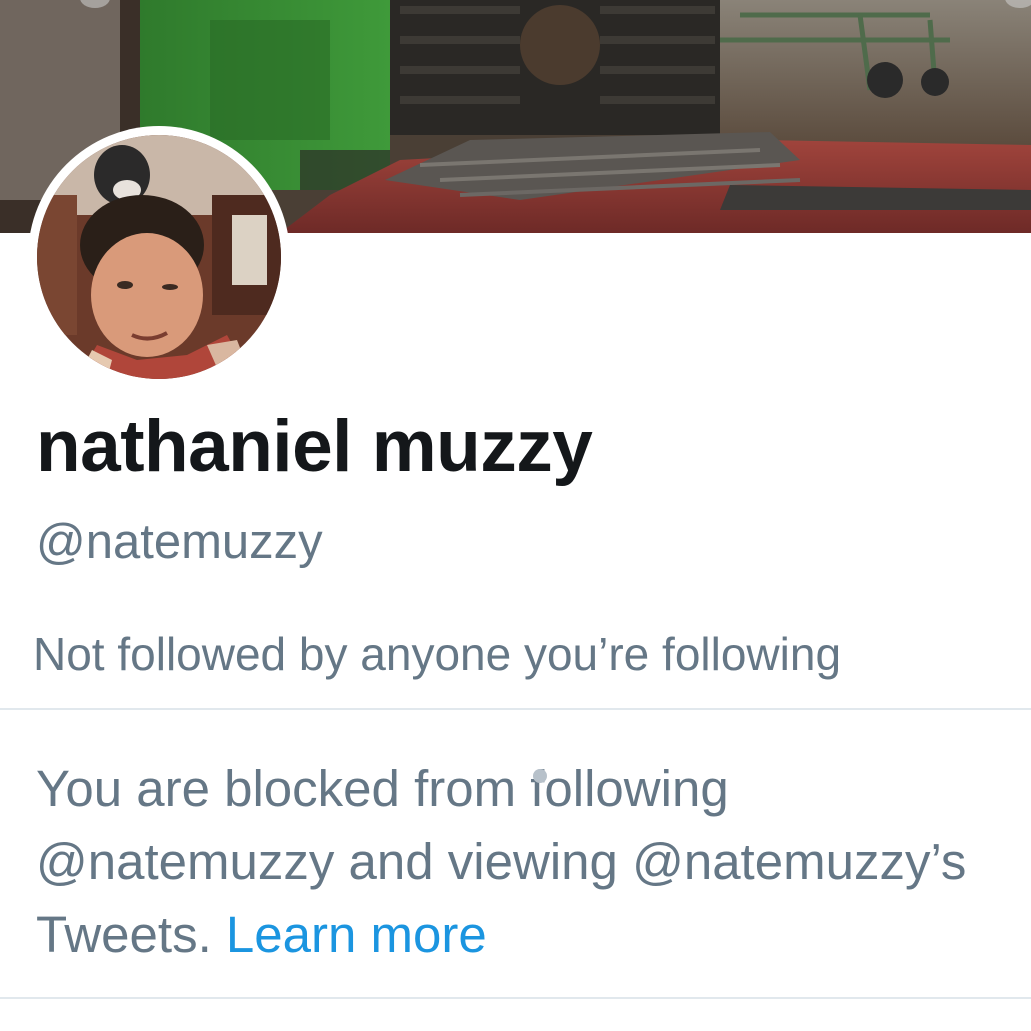  I want to click on touch-indicator, so click(540, 776).